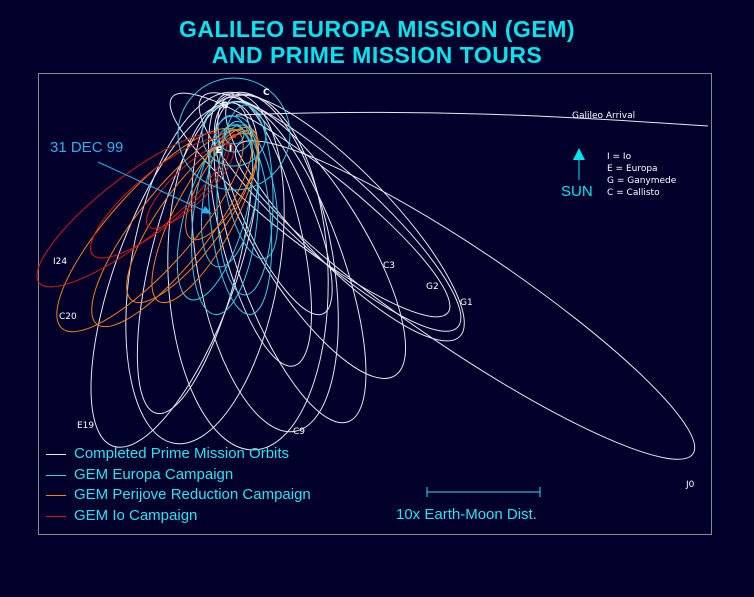 This screenshot has height=597, width=754. I want to click on legend-line-perijove, so click(56, 495).